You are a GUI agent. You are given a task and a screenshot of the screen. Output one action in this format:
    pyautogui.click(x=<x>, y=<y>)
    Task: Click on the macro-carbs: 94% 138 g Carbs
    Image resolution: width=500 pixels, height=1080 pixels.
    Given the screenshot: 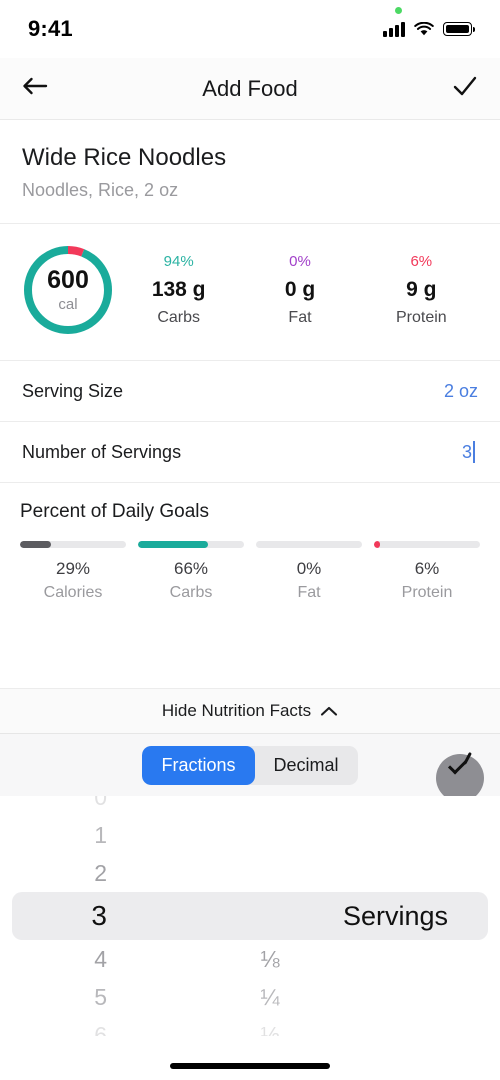 What is the action you would take?
    pyautogui.click(x=178, y=290)
    